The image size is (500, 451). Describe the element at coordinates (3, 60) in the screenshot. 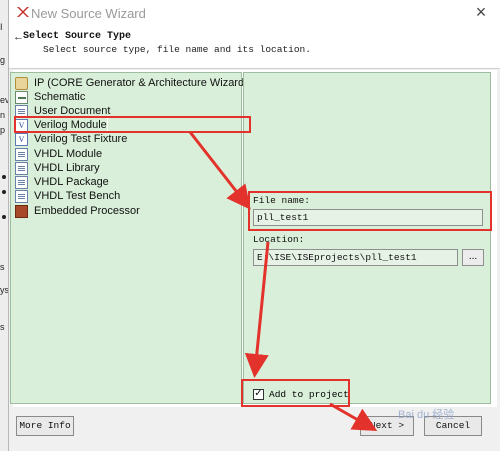

I see `bg-fragment: g` at that location.